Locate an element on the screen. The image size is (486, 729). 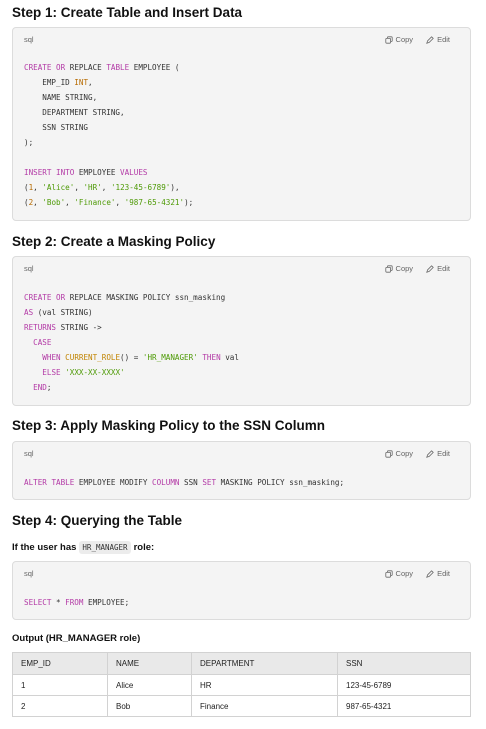
table-cell: 2 is located at coordinates (60, 706).